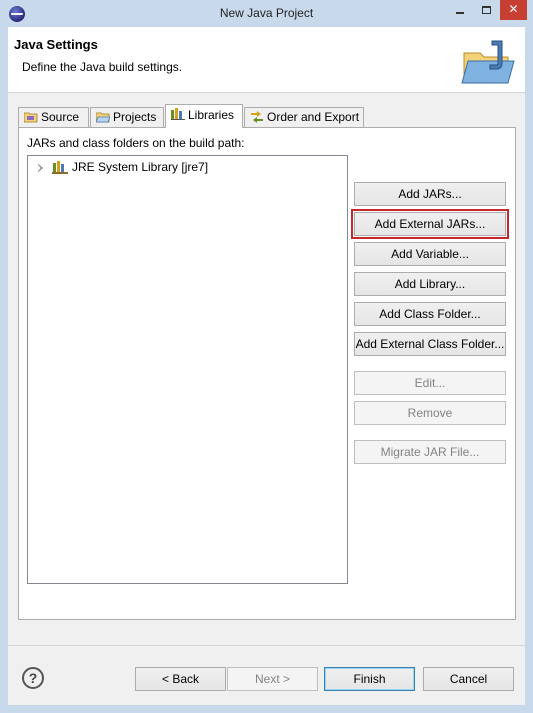  I want to click on projects-icon, so click(103, 117).